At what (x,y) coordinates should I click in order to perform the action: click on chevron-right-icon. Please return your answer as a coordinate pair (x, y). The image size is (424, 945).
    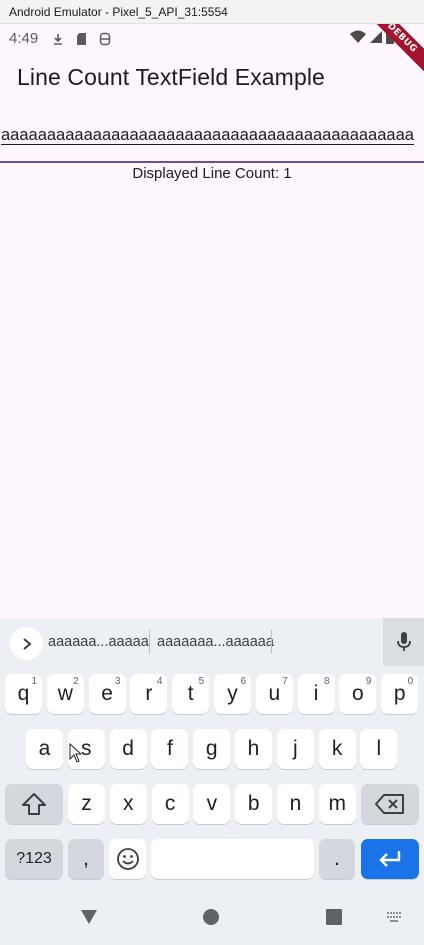
    Looking at the image, I should click on (27, 643).